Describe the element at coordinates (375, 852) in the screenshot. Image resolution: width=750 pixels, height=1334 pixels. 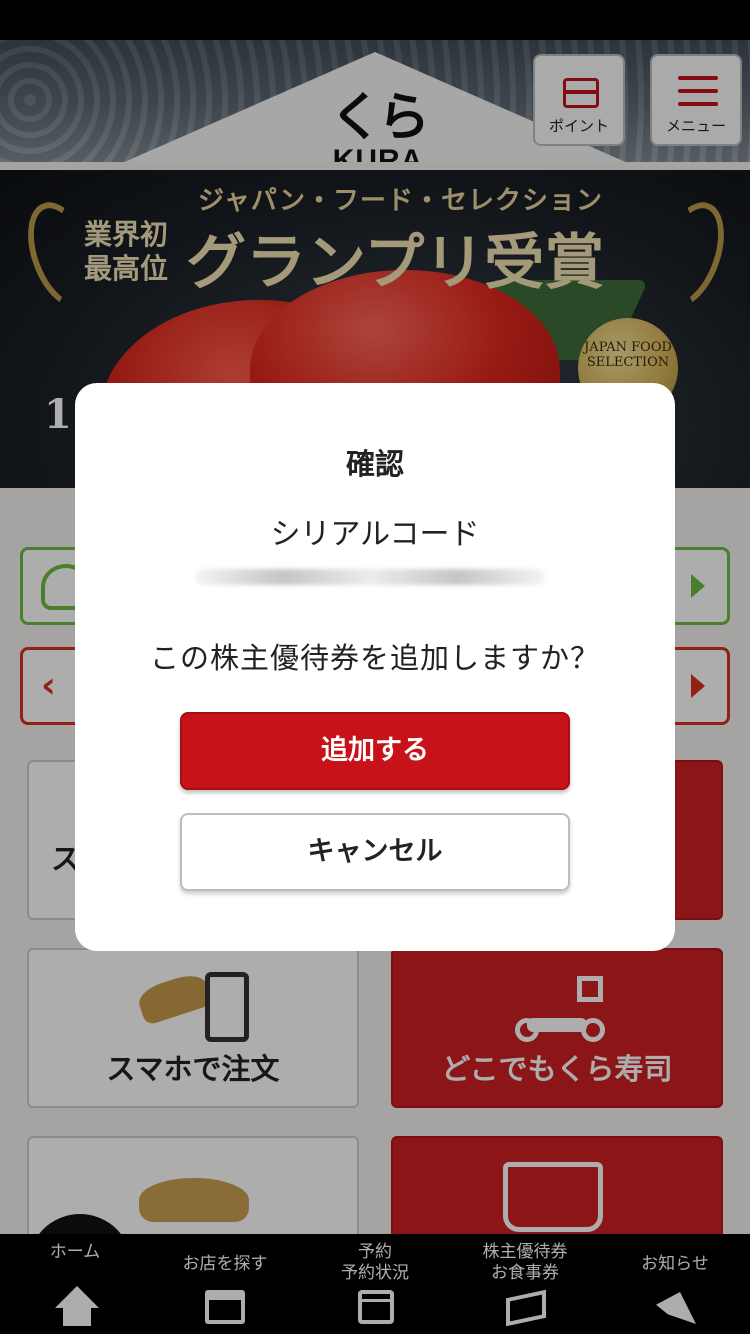
I see `cancel-button: キャンセル` at that location.